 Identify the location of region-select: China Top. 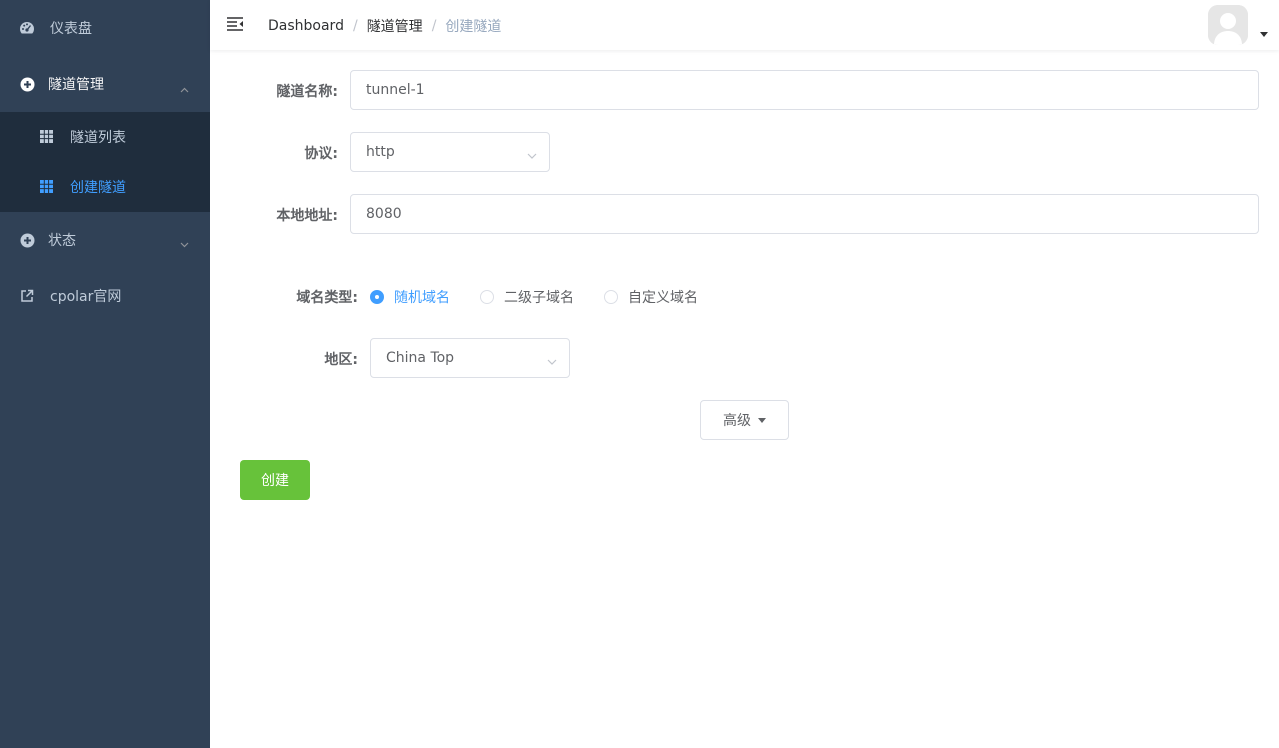
(470, 358).